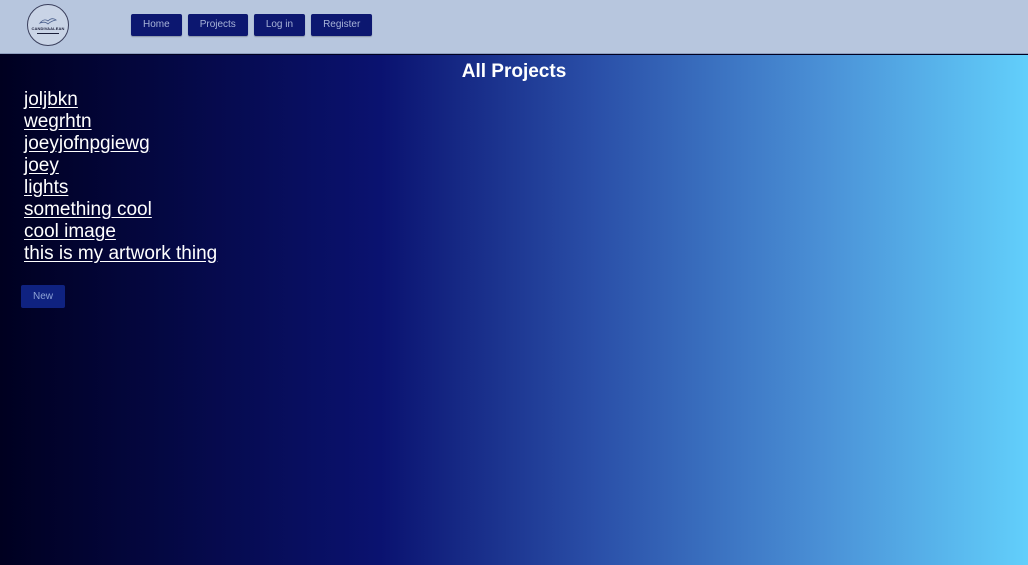 The image size is (1028, 565). Describe the element at coordinates (156, 25) in the screenshot. I see `nav-home-button: Home` at that location.